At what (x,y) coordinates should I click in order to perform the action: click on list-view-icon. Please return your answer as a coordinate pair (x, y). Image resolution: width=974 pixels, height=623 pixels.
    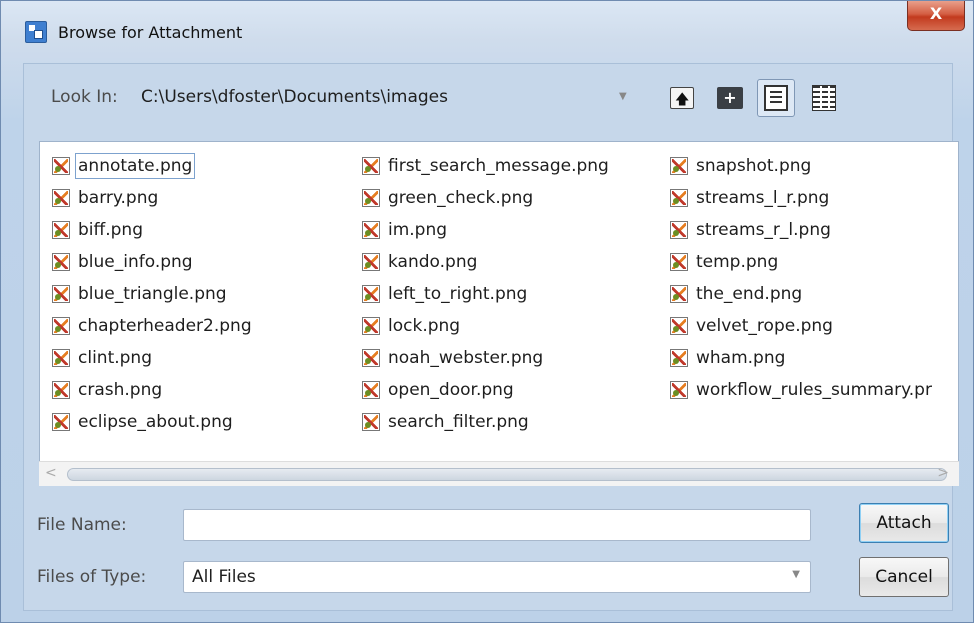
    Looking at the image, I should click on (776, 98).